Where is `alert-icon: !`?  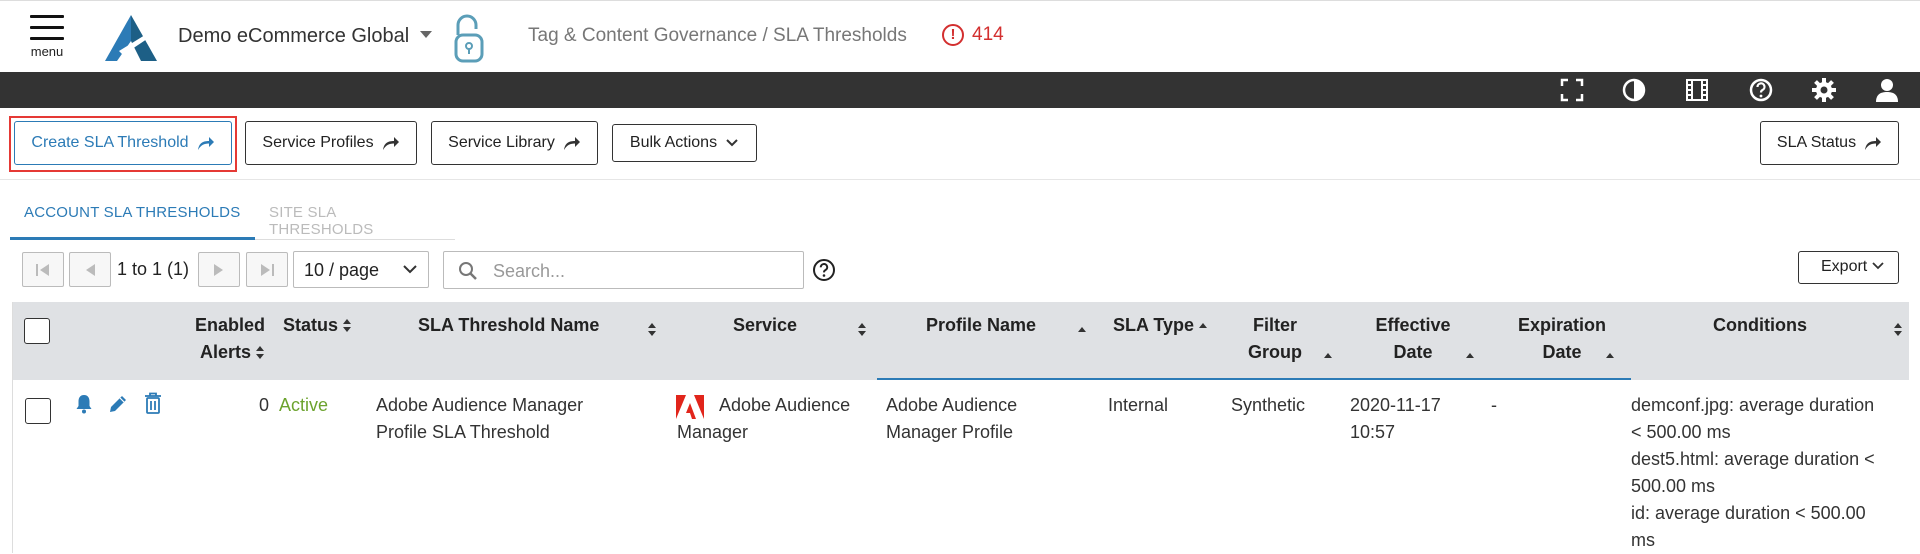
alert-icon: ! is located at coordinates (953, 35).